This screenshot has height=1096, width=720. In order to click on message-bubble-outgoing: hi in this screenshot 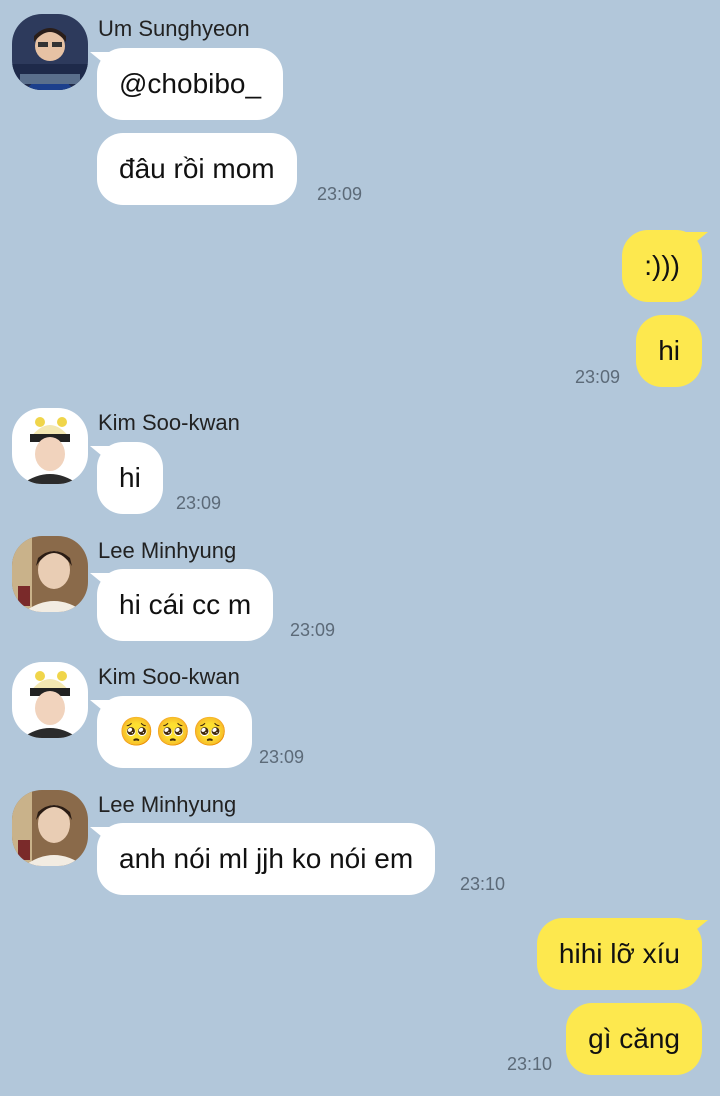, I will do `click(669, 351)`.